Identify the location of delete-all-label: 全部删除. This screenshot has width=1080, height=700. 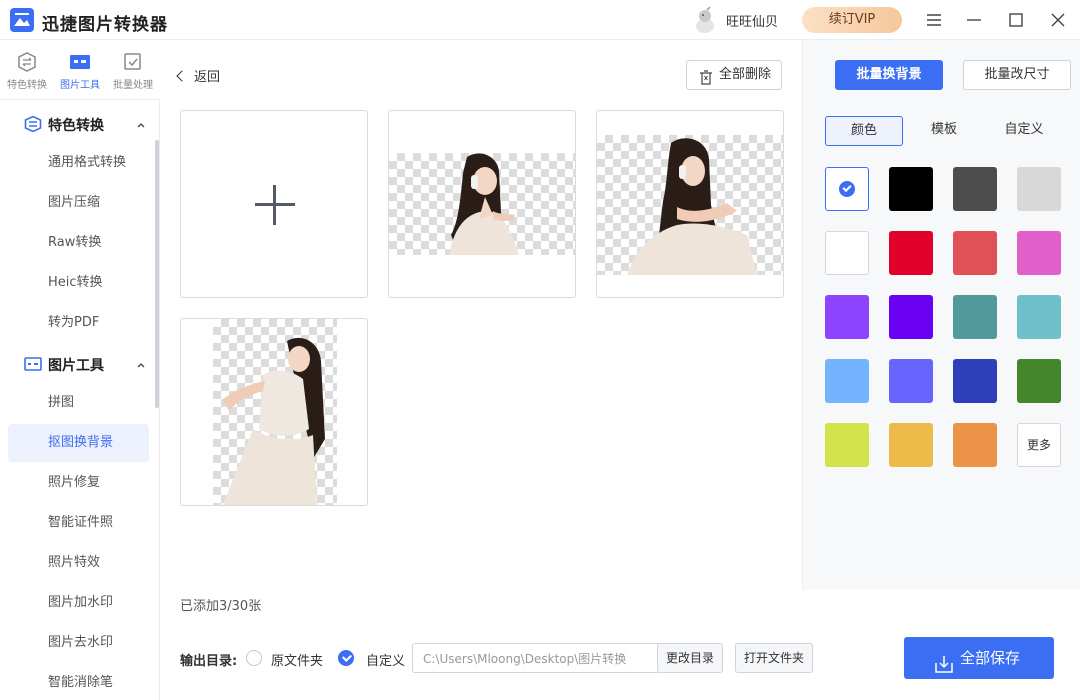
(745, 74).